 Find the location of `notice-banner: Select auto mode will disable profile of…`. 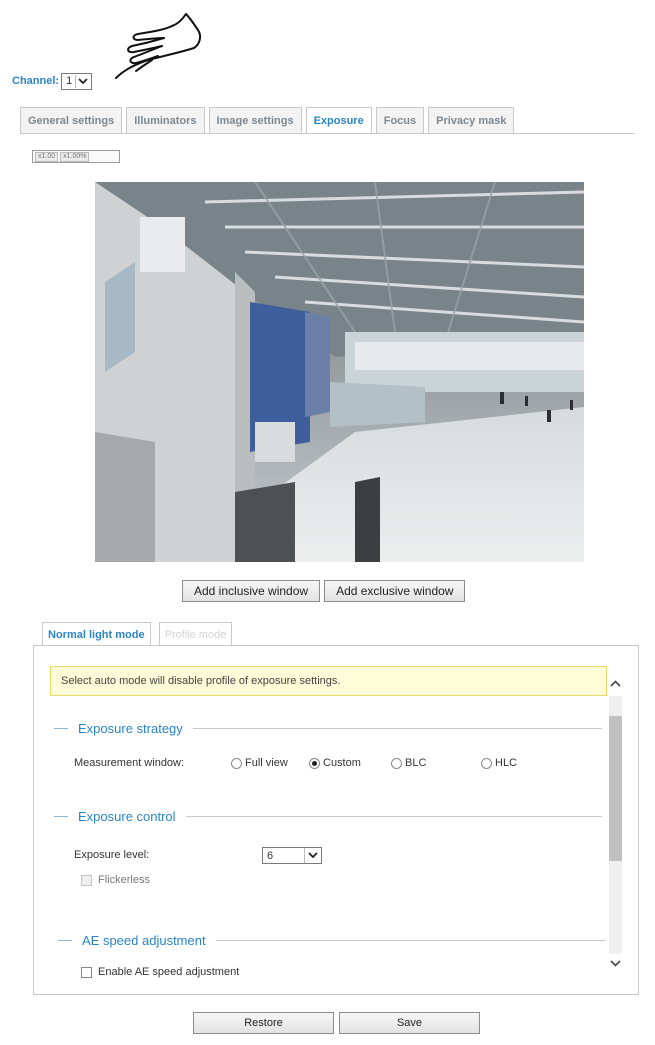

notice-banner: Select auto mode will disable profile of… is located at coordinates (328, 681).